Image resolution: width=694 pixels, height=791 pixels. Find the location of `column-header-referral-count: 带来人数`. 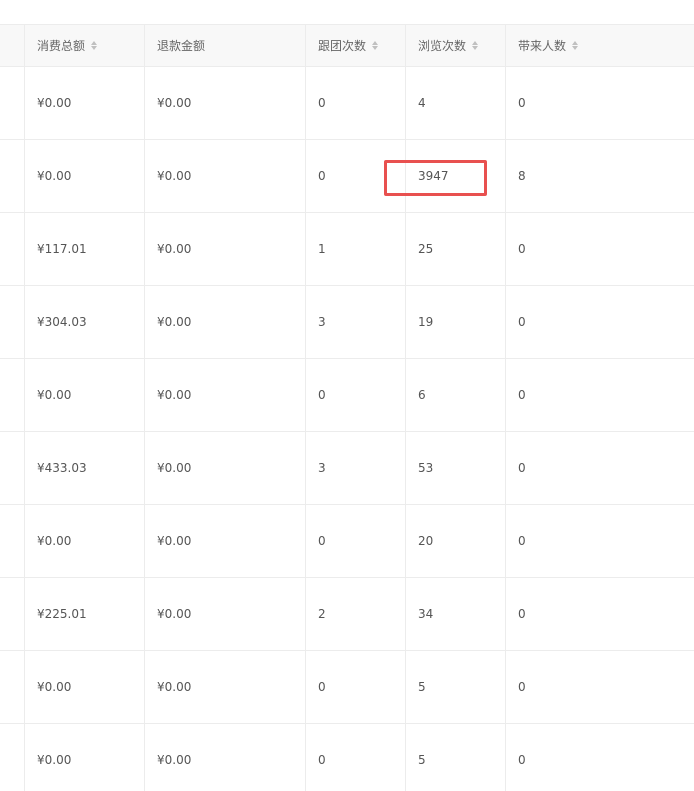

column-header-referral-count: 带来人数 is located at coordinates (599, 45).